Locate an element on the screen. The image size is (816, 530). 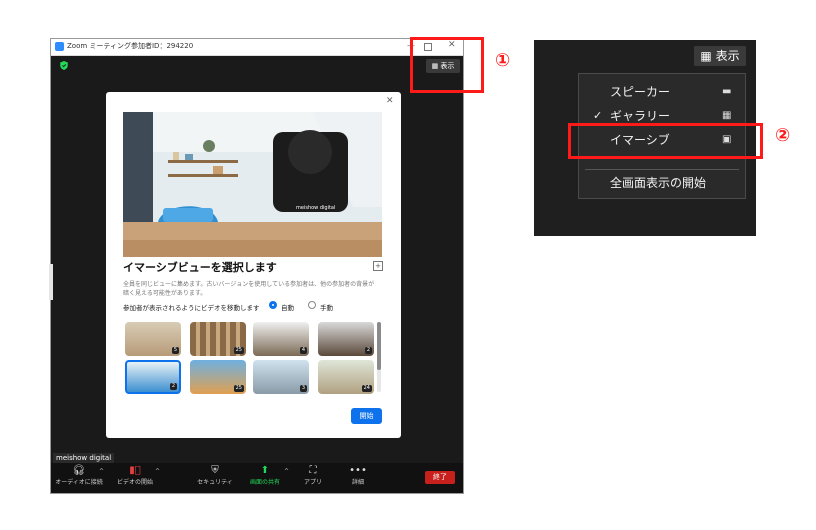
step-marker-2: ② is located at coordinates (783, 135).